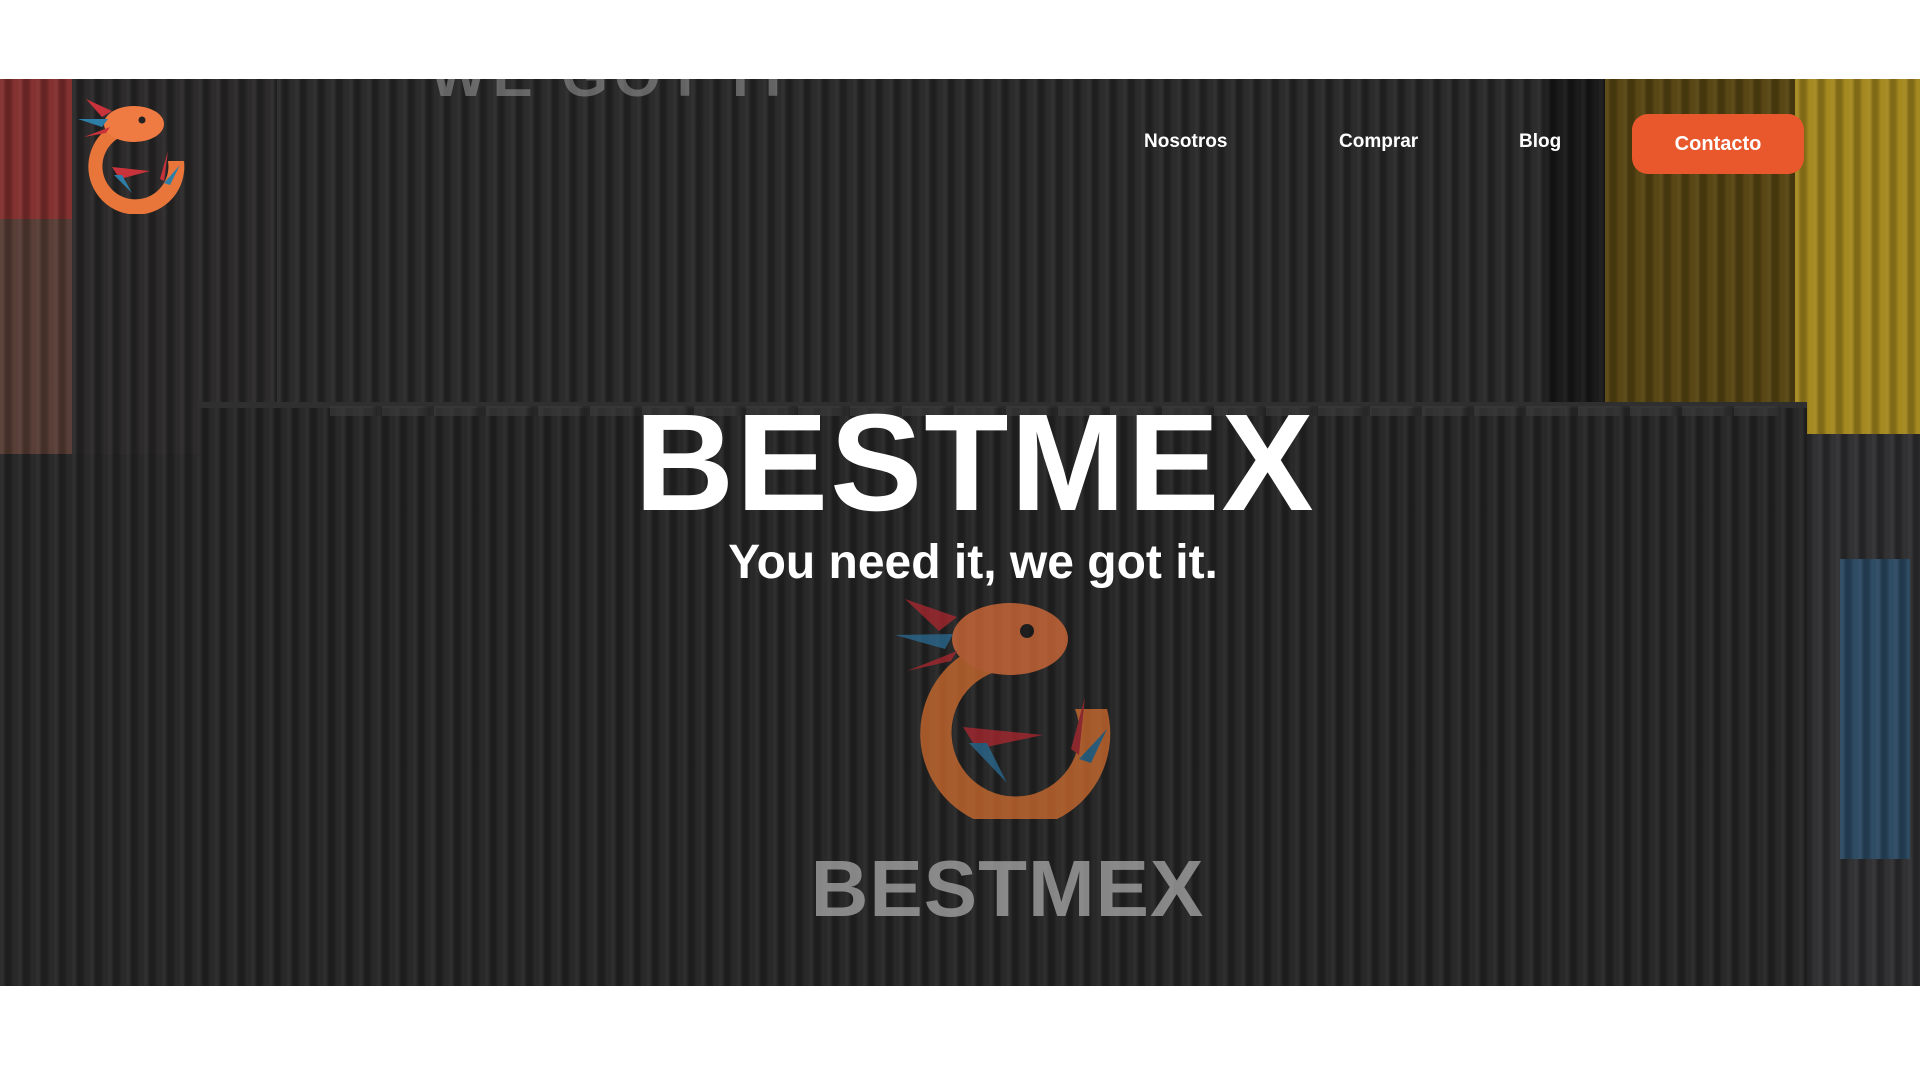 Image resolution: width=1920 pixels, height=1080 pixels. Describe the element at coordinates (1718, 144) in the screenshot. I see `contact-button: Contacto` at that location.